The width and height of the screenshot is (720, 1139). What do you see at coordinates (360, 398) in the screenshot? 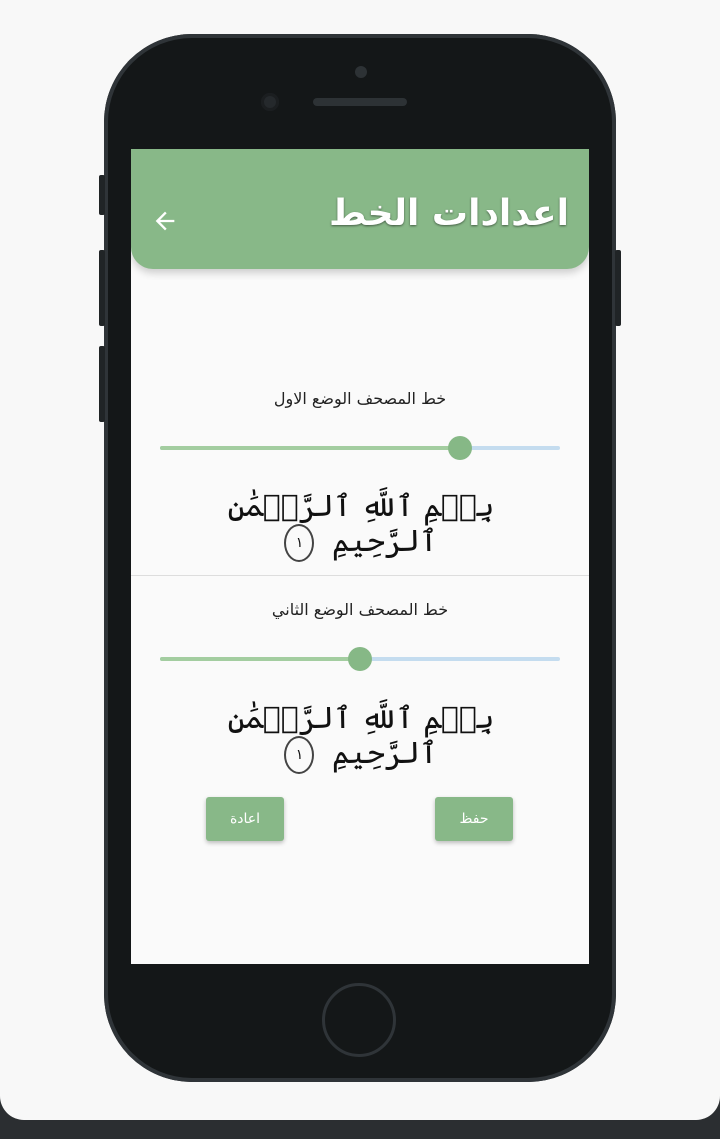
I see `font-setting-label-1: خط المصحف الوضع الاول` at bounding box center [360, 398].